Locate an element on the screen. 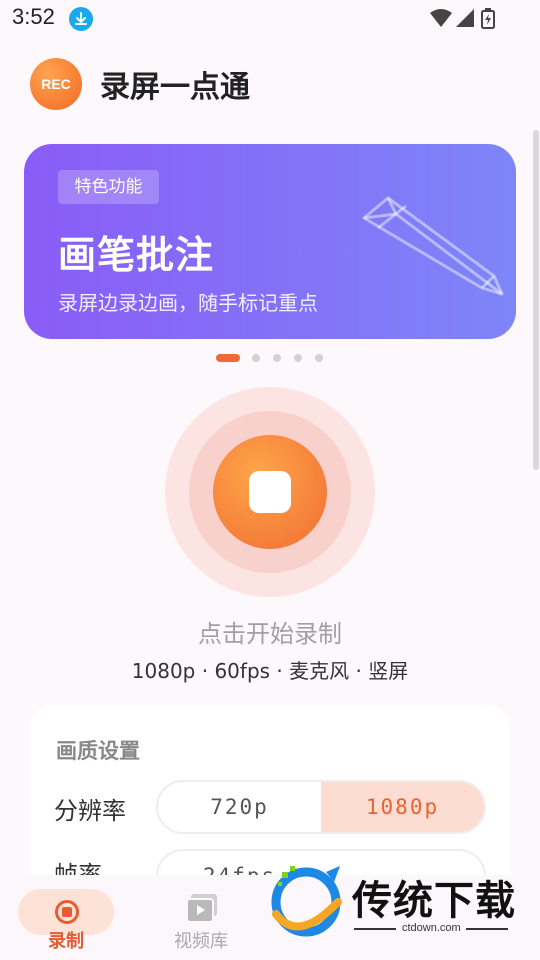 This screenshot has width=540, height=960. video-library-icon is located at coordinates (202, 909).